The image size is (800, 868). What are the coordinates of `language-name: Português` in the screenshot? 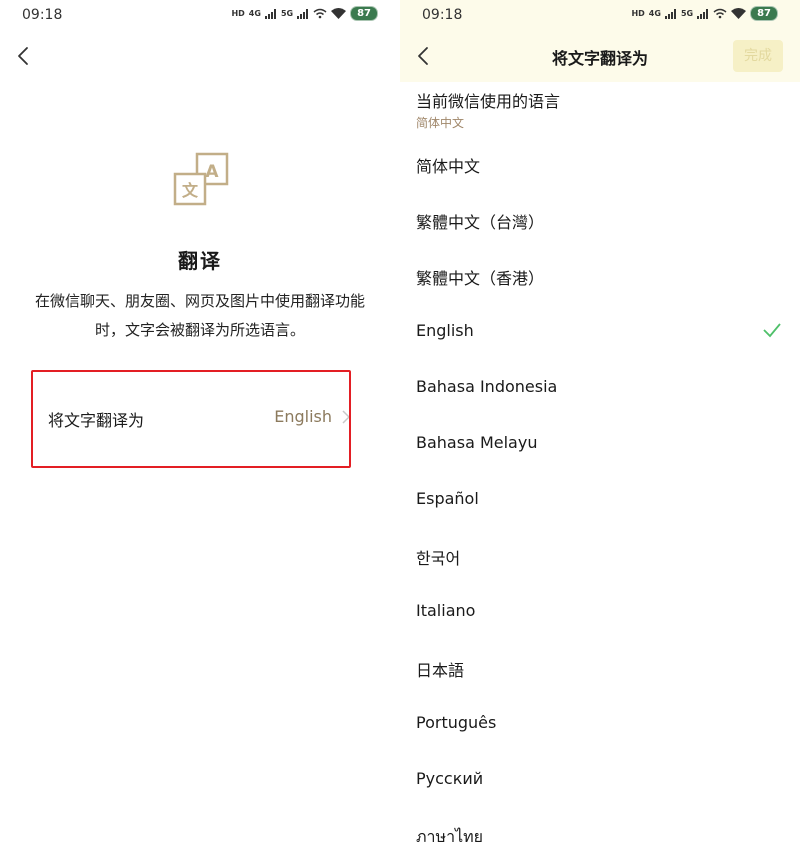 It's located at (456, 722).